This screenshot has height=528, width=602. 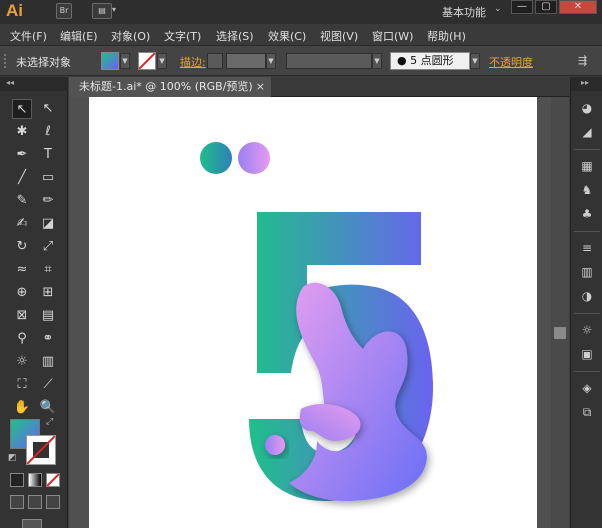 I want to click on stroke-weight-stepper, so click(x=215, y=61).